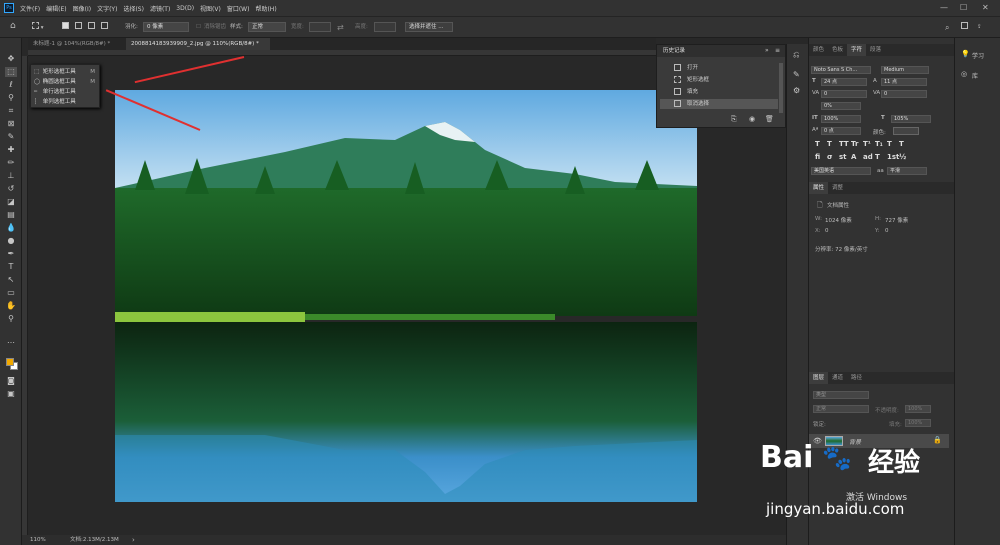 This screenshot has height=545, width=1000. What do you see at coordinates (857, 50) in the screenshot?
I see `tab-character: 字符` at bounding box center [857, 50].